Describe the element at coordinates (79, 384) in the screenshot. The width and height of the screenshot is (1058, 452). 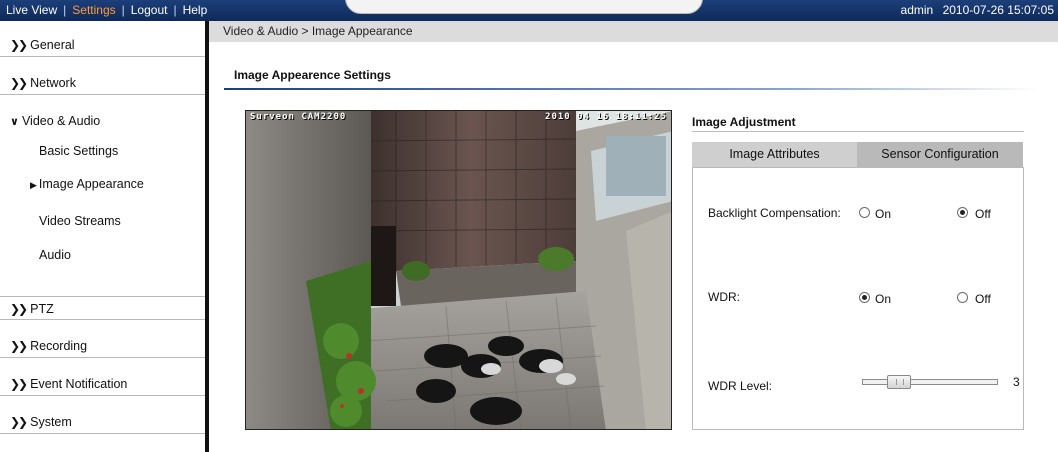
I see `sidebar-item-label: Event Notification` at that location.